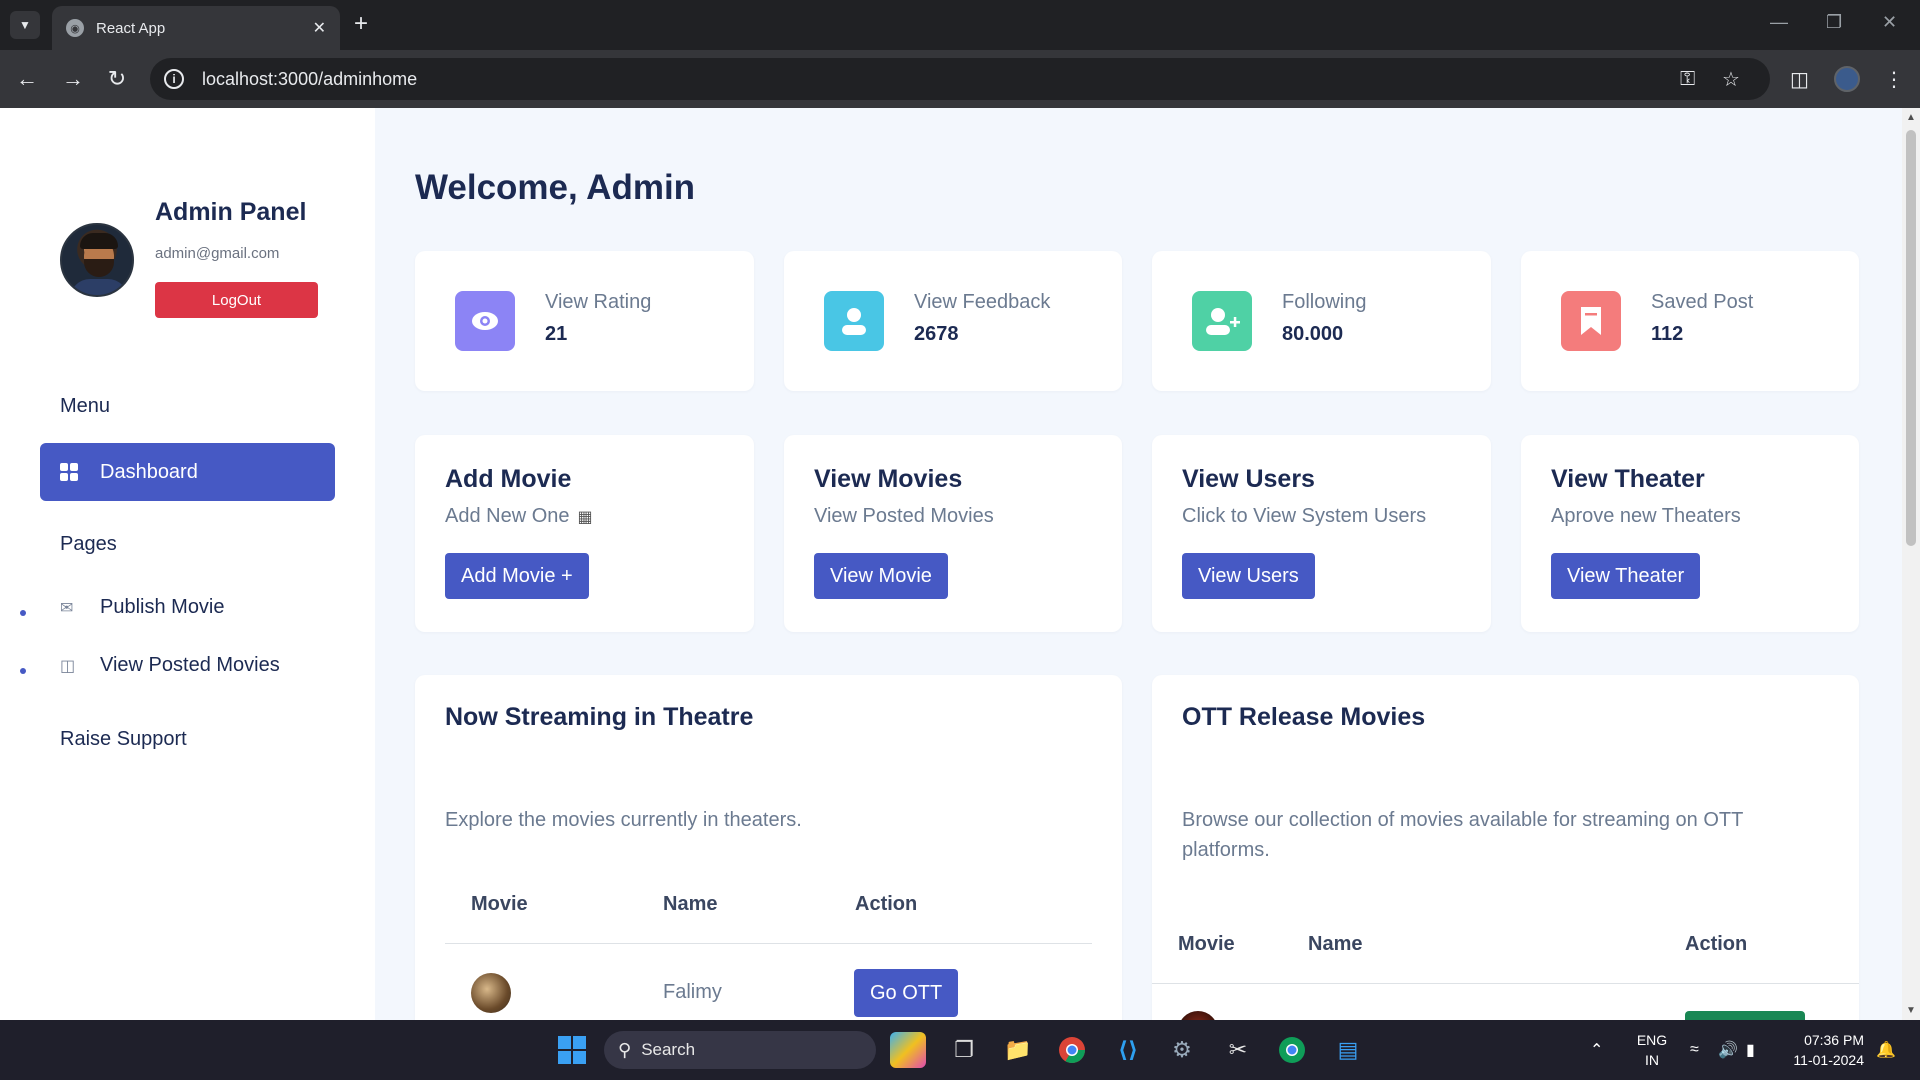 This screenshot has width=1920, height=1080. What do you see at coordinates (1799, 79) in the screenshot?
I see `side-panel-icon: ◫` at bounding box center [1799, 79].